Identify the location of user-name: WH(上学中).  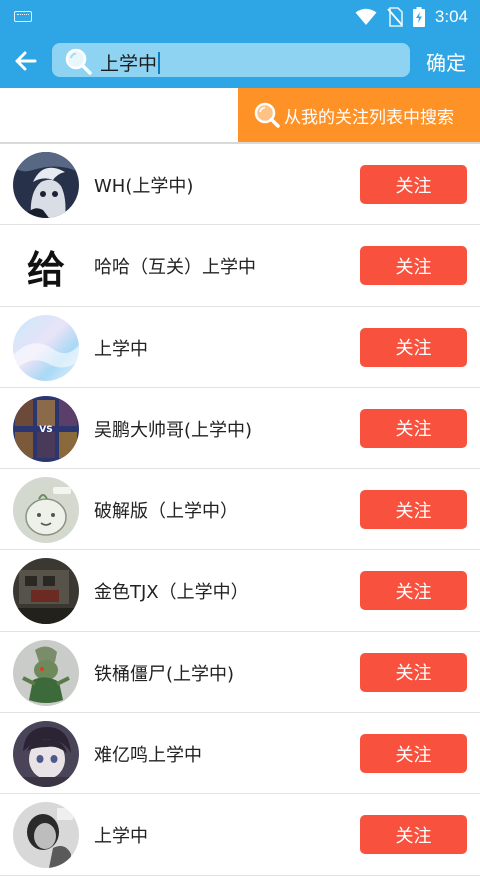
(144, 186).